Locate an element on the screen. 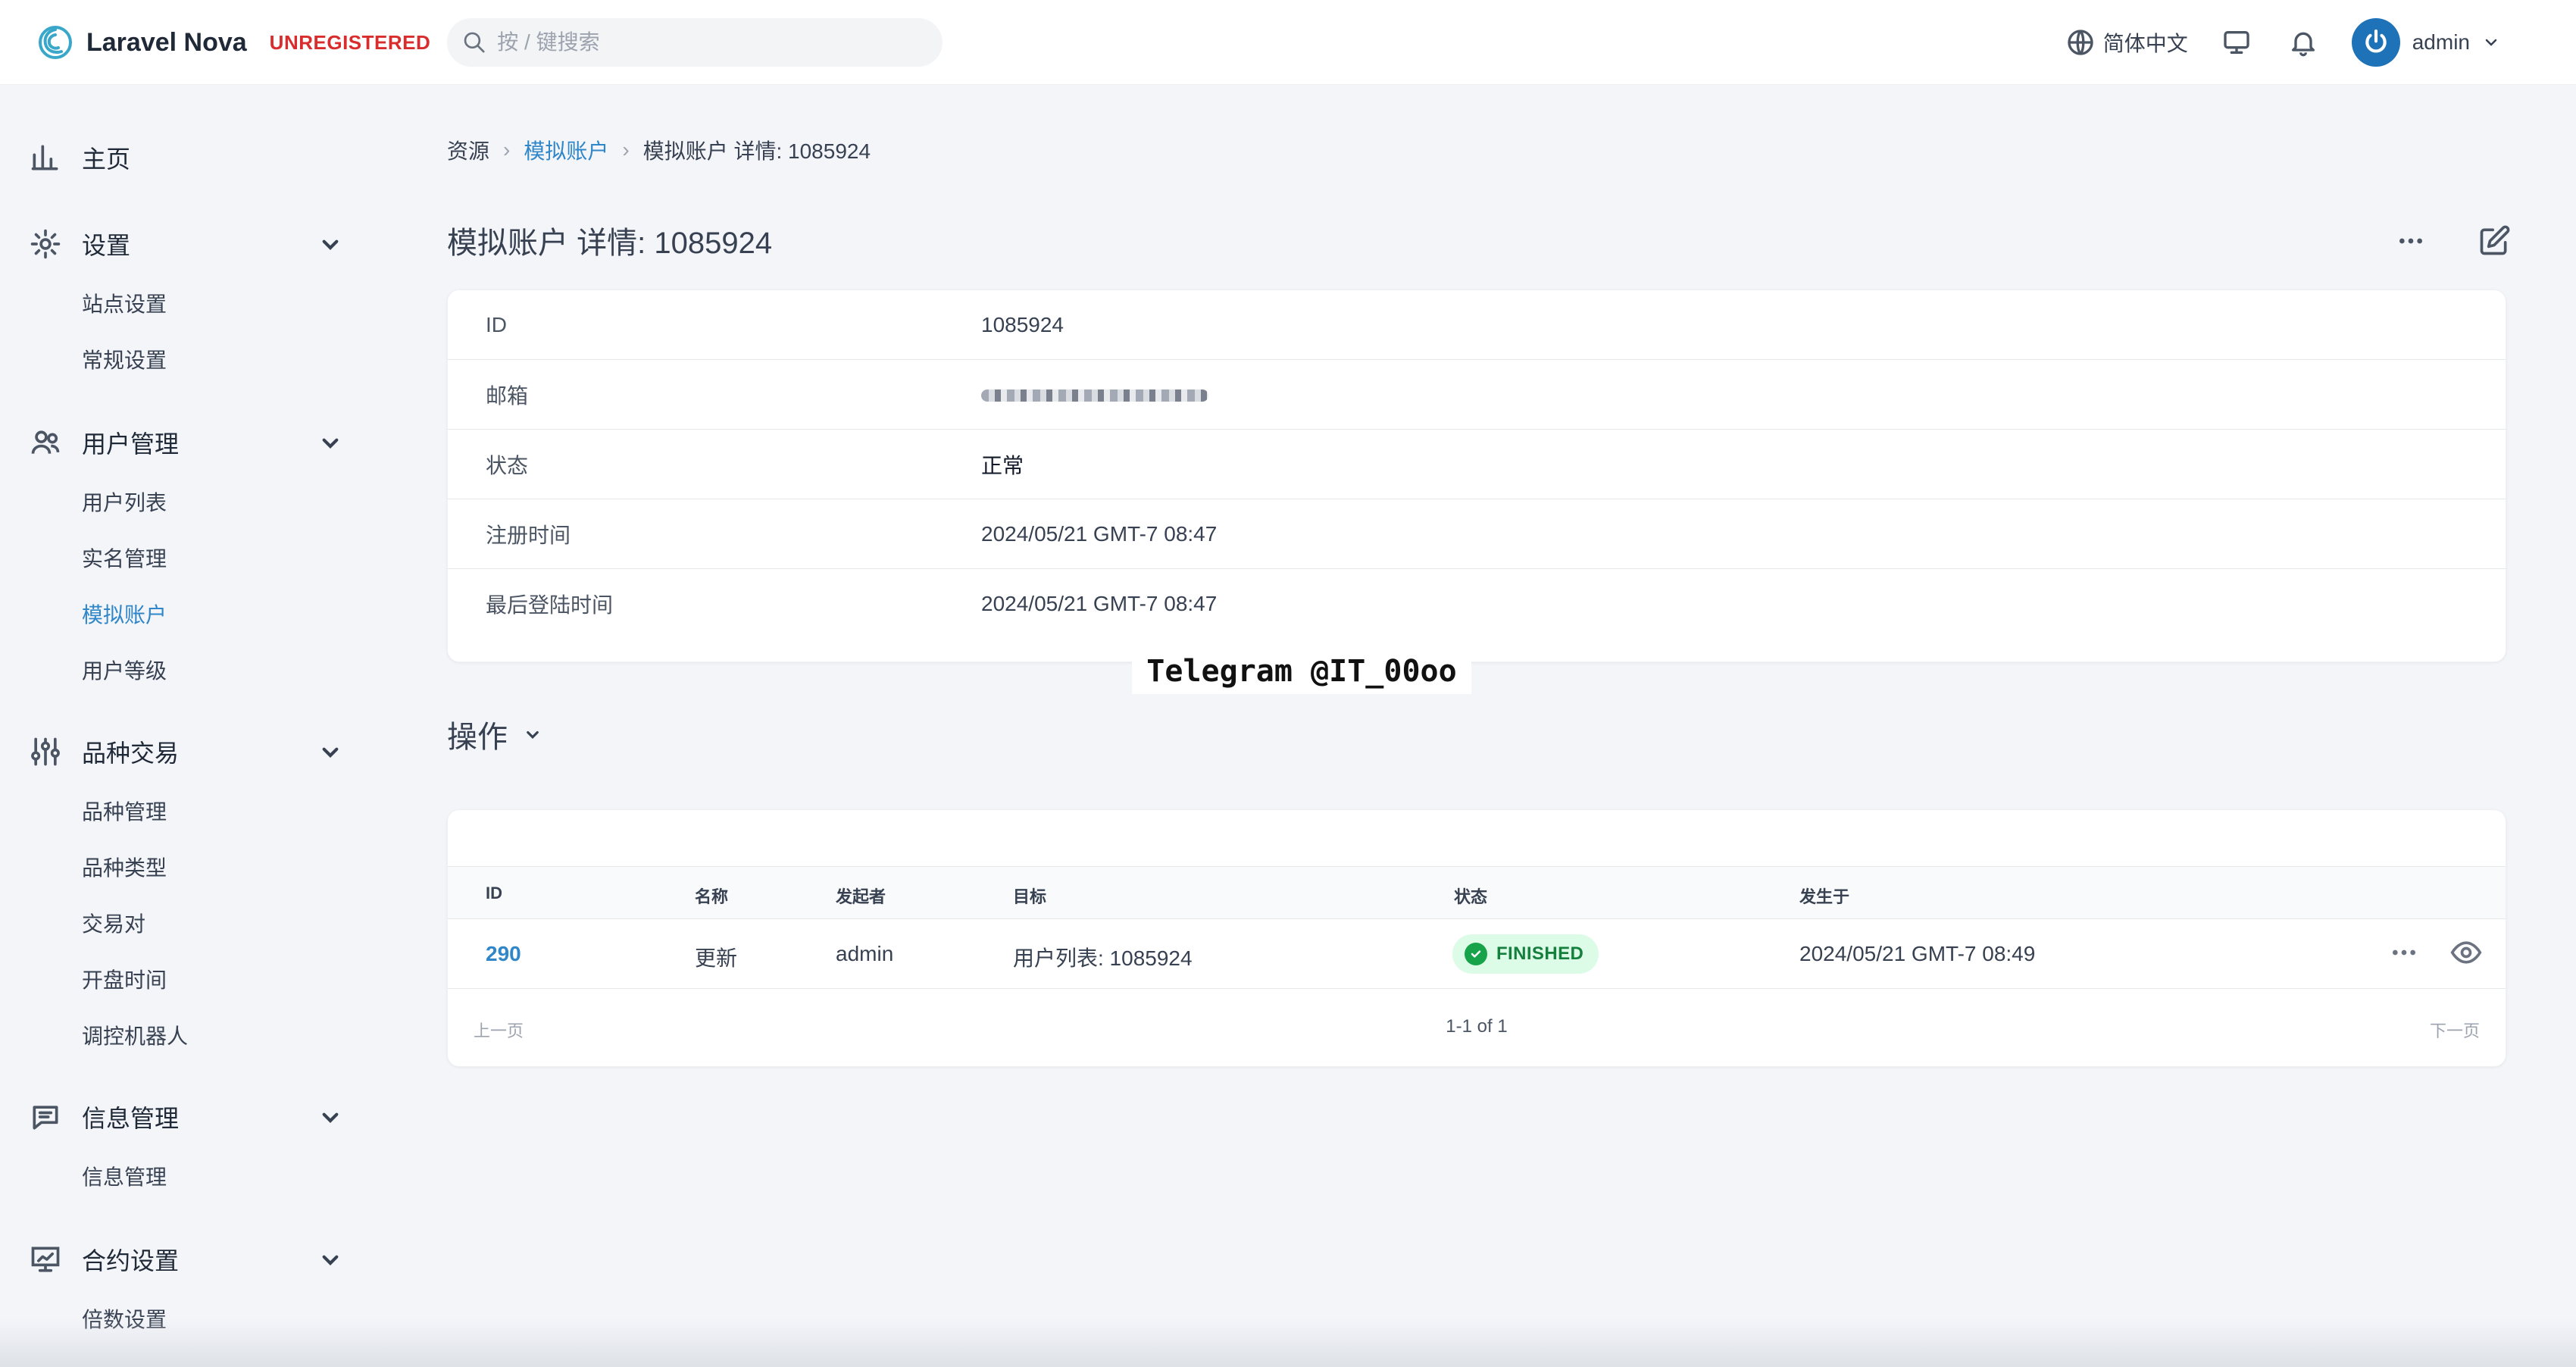  detail-row: ID 1085924 is located at coordinates (1477, 325).